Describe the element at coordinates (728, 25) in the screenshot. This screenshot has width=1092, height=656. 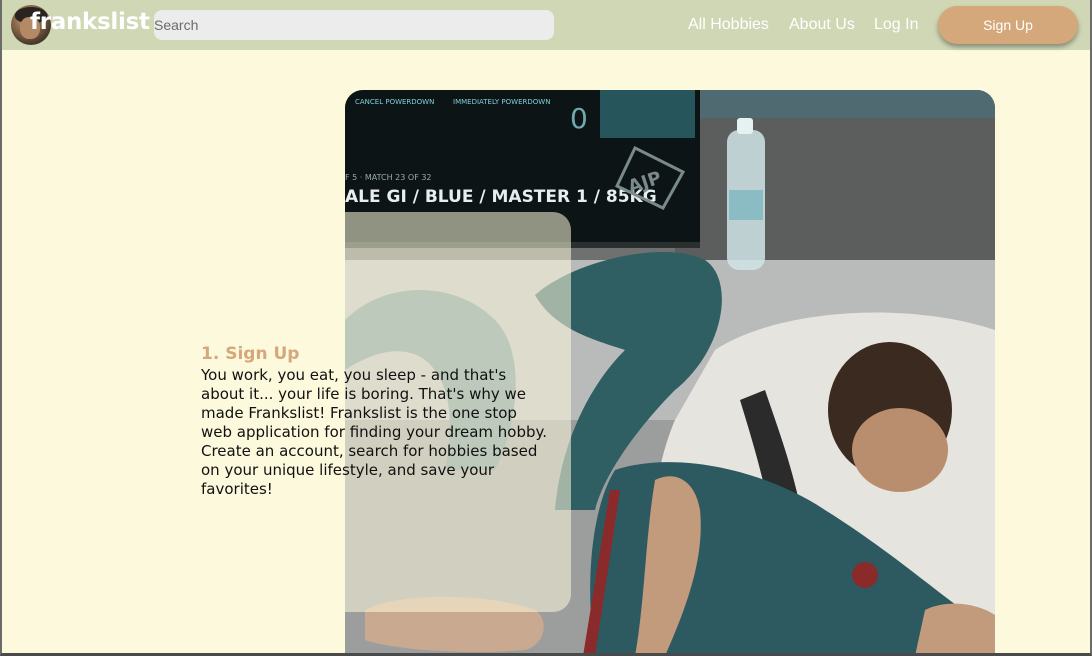
I see `nav-all-hobbies: All Hobbies` at that location.